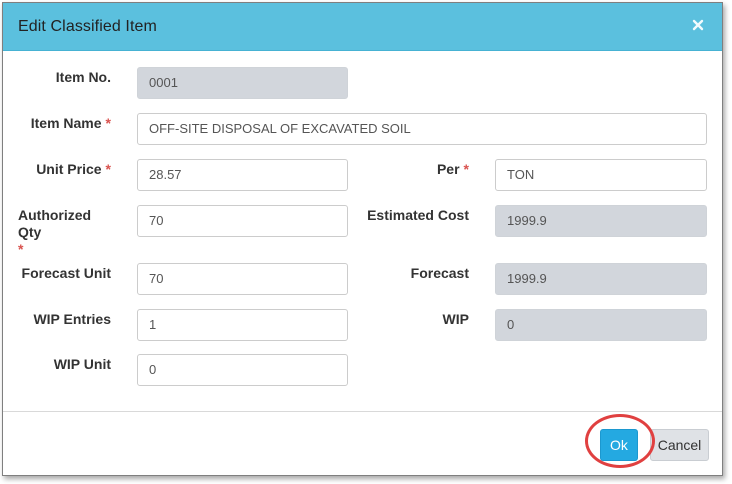 The width and height of the screenshot is (732, 484). What do you see at coordinates (601, 175) in the screenshot?
I see `per-field: TON` at bounding box center [601, 175].